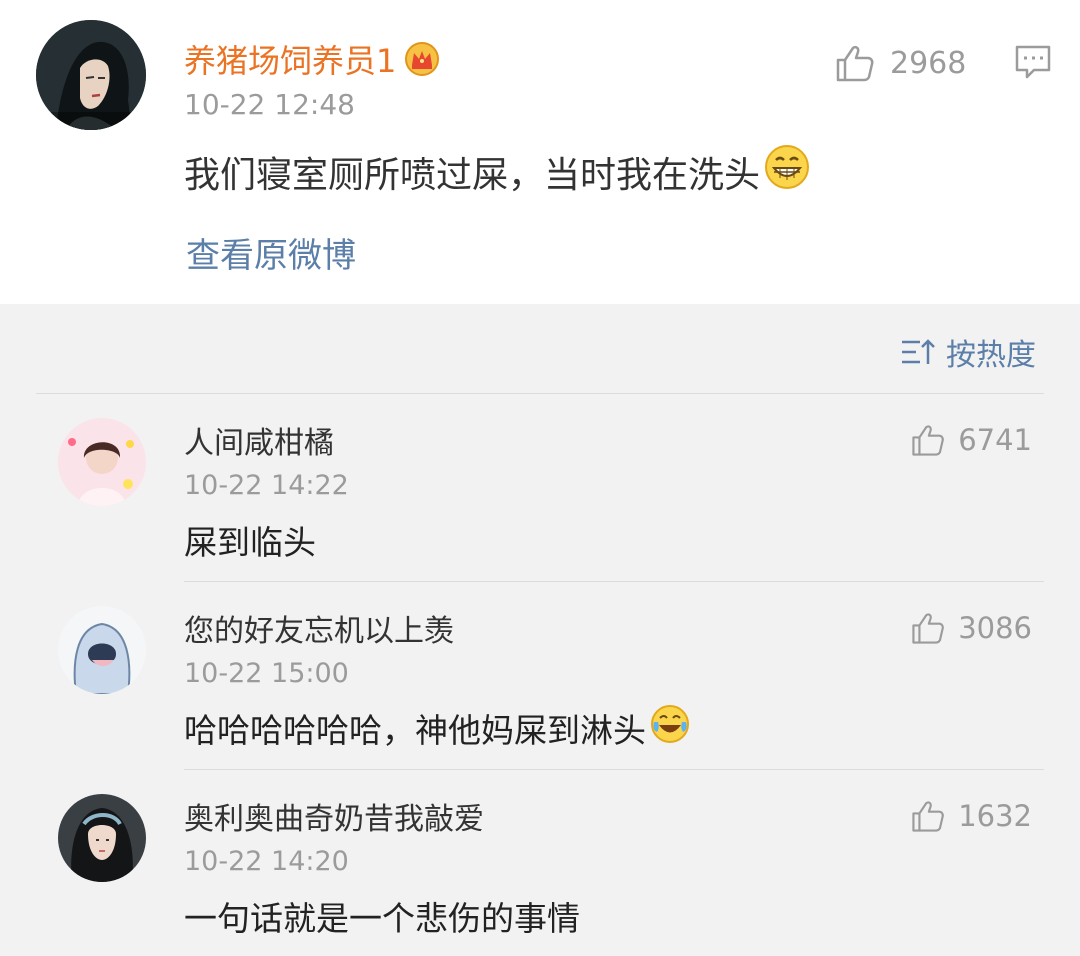 The height and width of the screenshot is (956, 1080). I want to click on comment-text-content: 一句话就是一个悲伤的事情, so click(382, 918).